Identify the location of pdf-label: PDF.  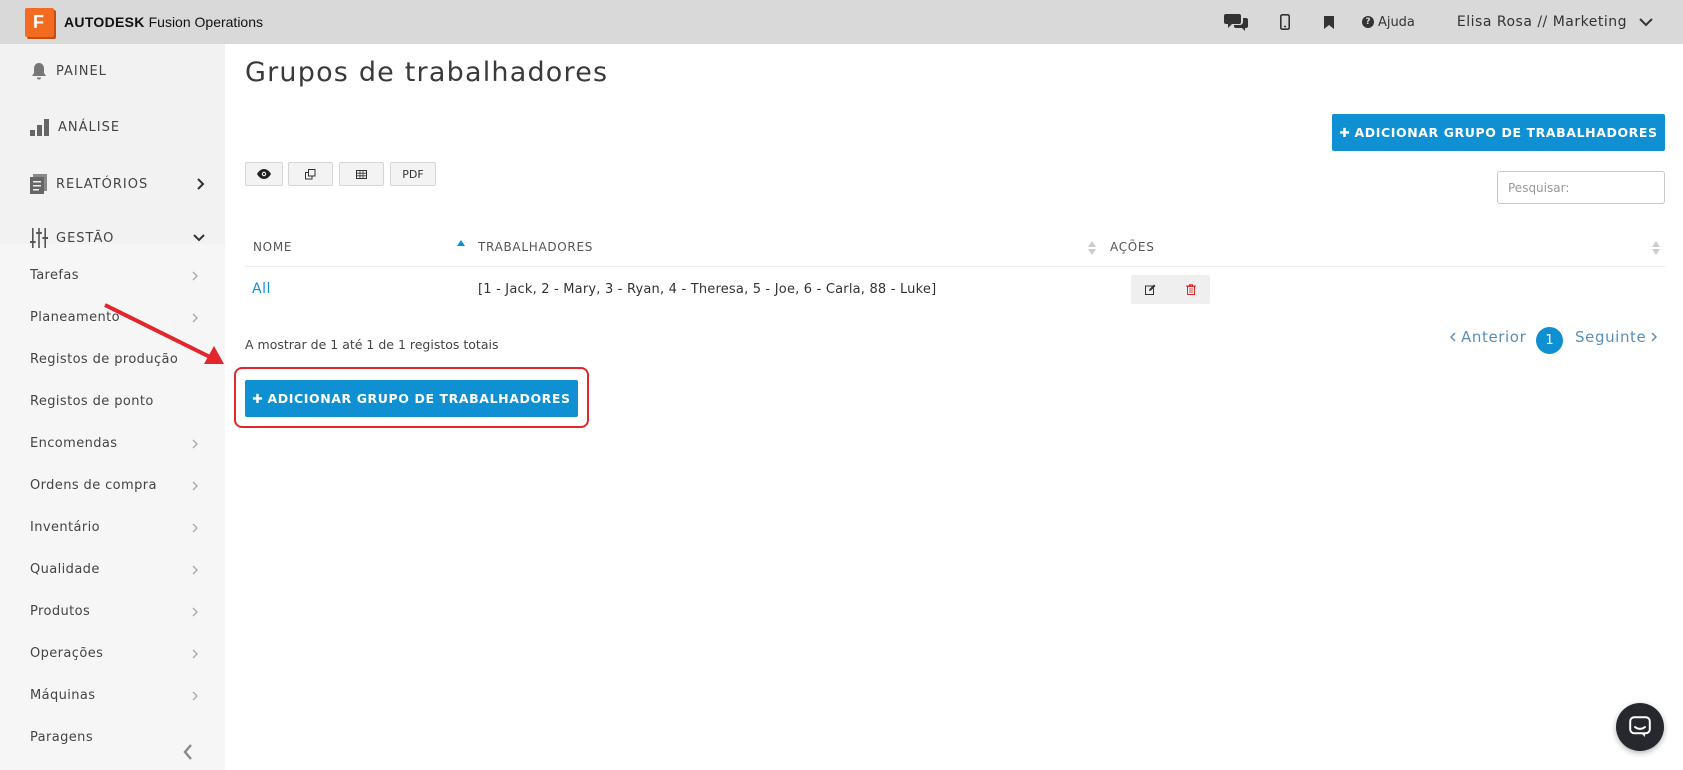
(413, 174).